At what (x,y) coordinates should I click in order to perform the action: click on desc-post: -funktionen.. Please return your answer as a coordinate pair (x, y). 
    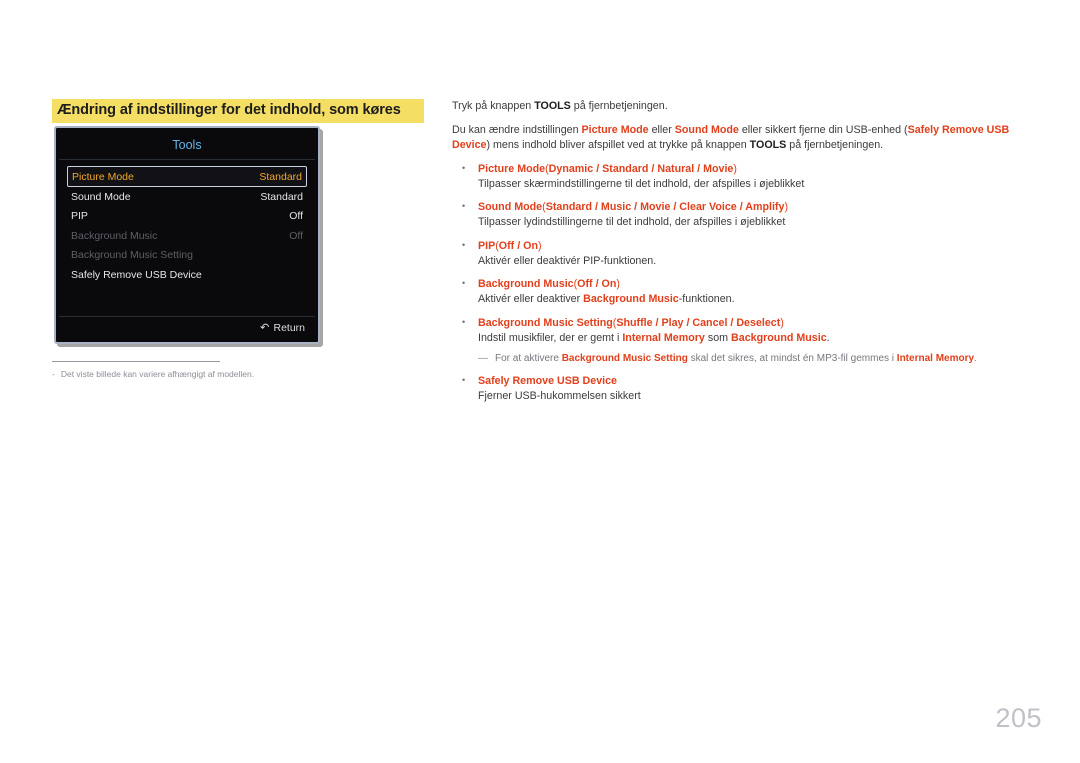
    Looking at the image, I should click on (706, 299).